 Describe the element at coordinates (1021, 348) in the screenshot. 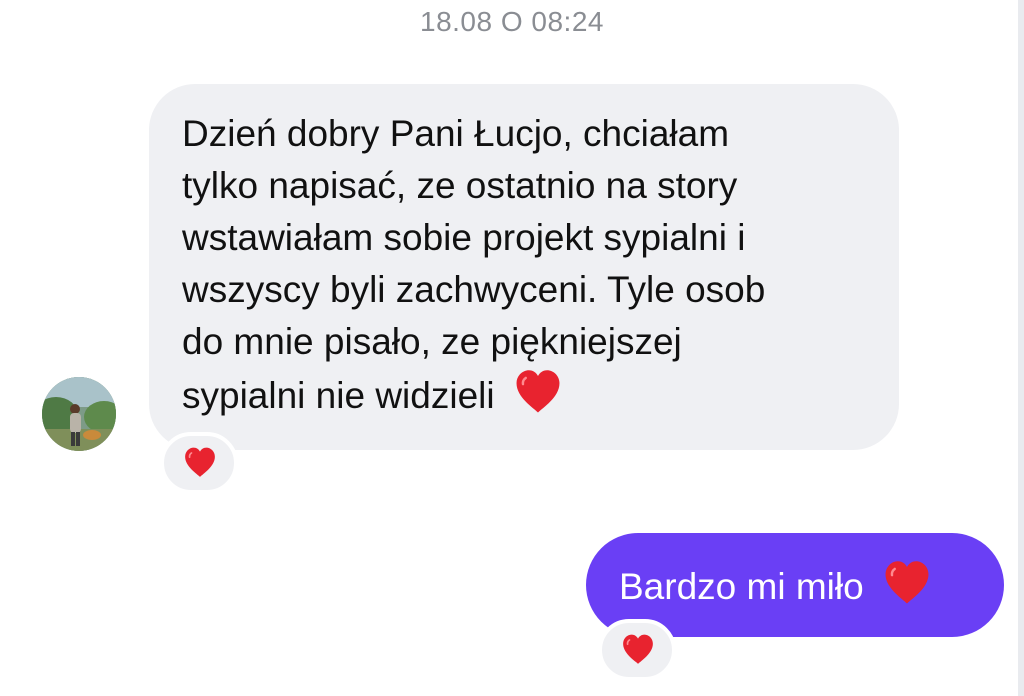

I see `chat-scroll-edge` at that location.